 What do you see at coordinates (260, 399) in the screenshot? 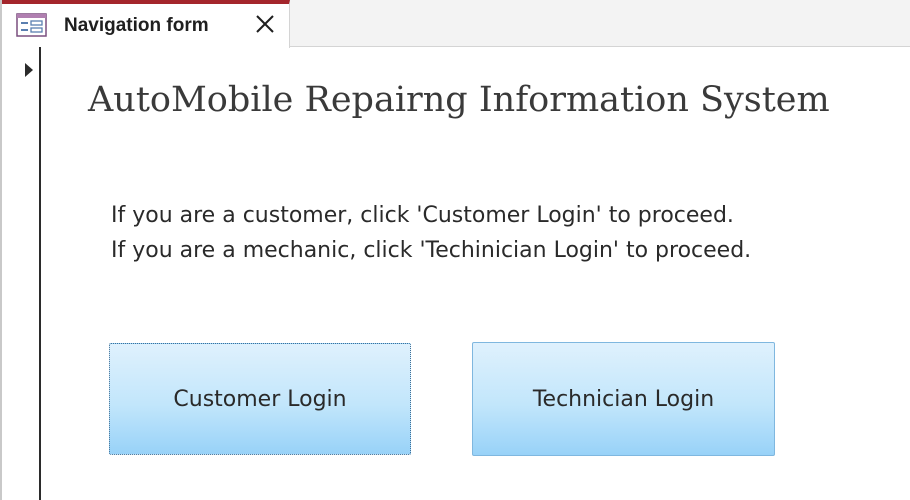
I see `customer-login-button: Customer Login` at bounding box center [260, 399].